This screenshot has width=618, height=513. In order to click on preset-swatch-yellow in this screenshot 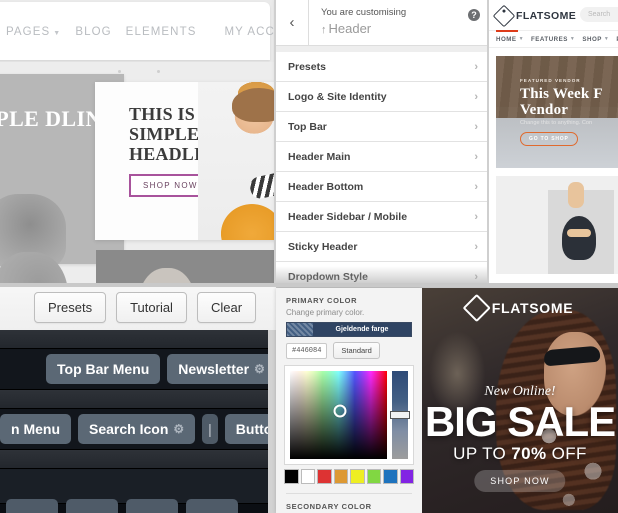, I will do `click(357, 476)`.